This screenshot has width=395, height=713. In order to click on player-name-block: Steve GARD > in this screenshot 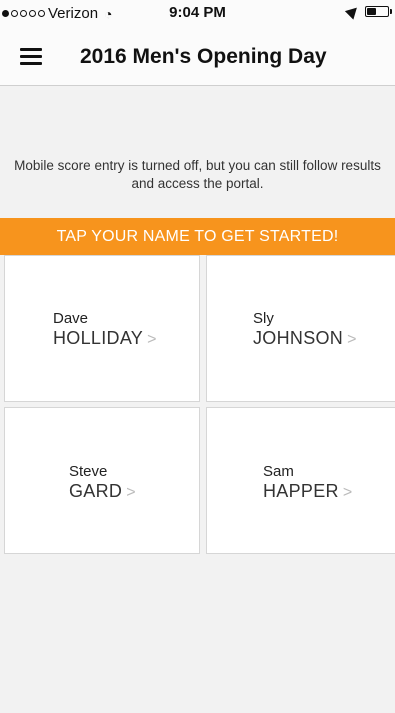, I will do `click(102, 482)`.